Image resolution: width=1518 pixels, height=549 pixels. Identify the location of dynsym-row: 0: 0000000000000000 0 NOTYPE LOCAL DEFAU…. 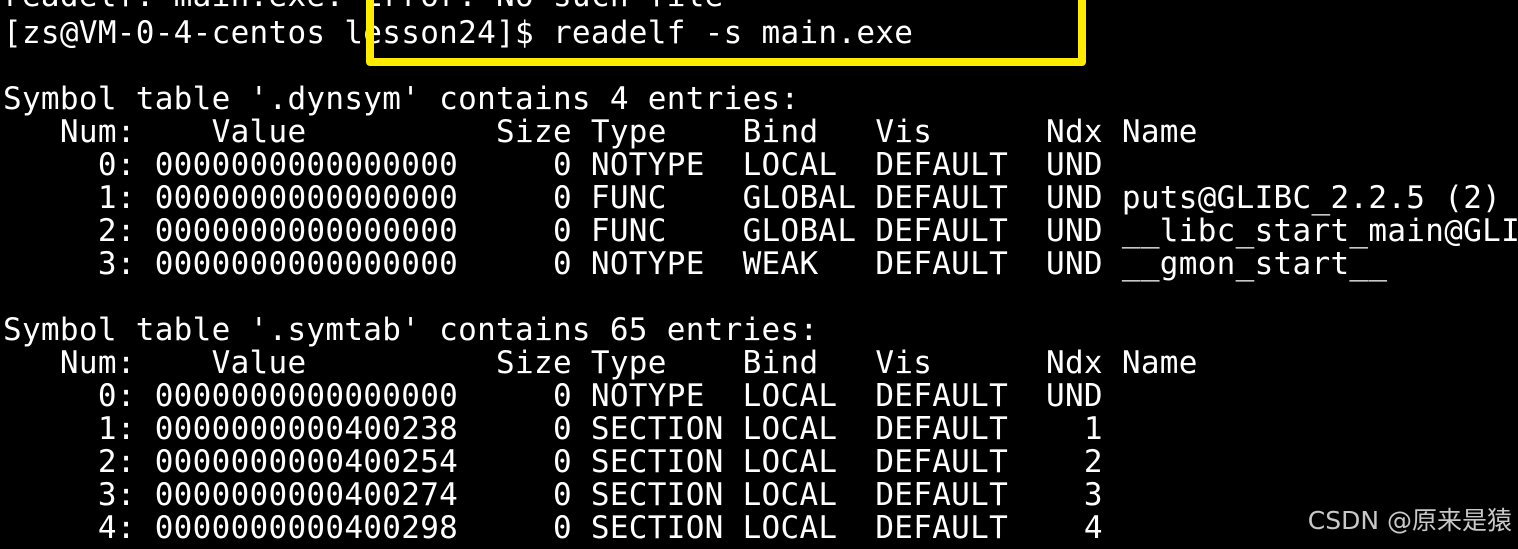
(562, 165).